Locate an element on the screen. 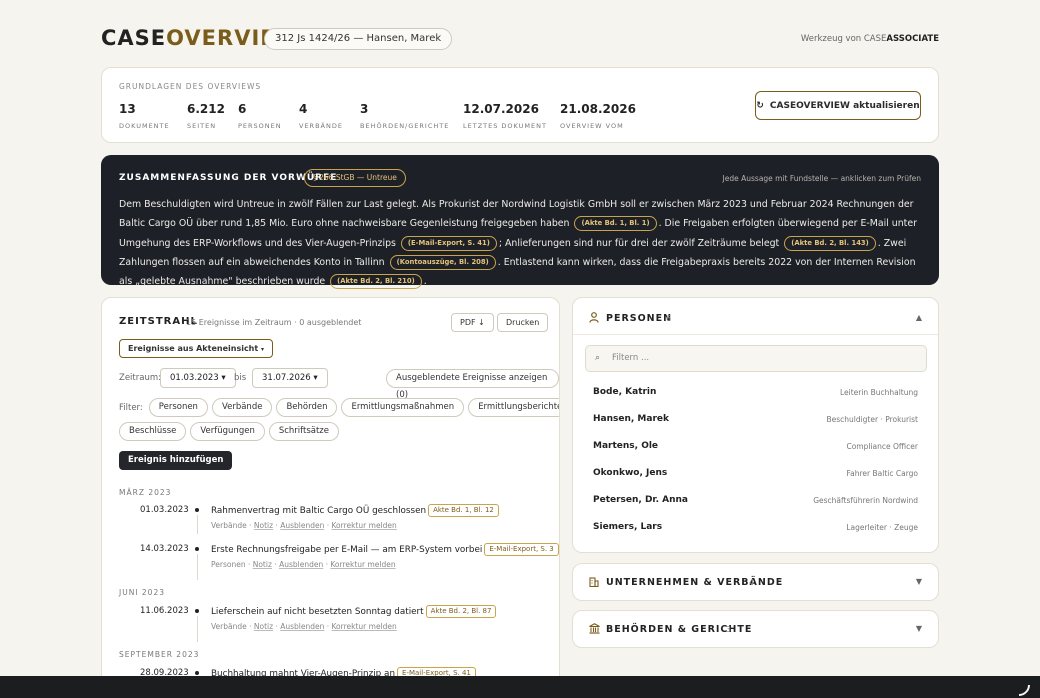 This screenshot has width=1040, height=698. event-citation: Akte Bd. 2, Bl. 87 is located at coordinates (461, 611).